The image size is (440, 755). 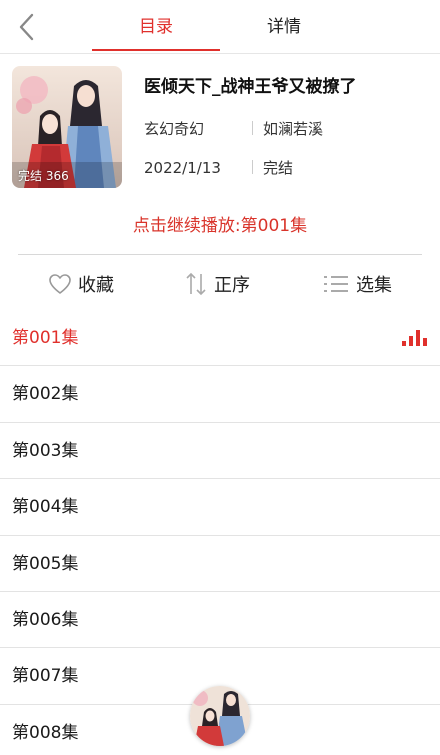 I want to click on heart-icon, so click(x=60, y=284).